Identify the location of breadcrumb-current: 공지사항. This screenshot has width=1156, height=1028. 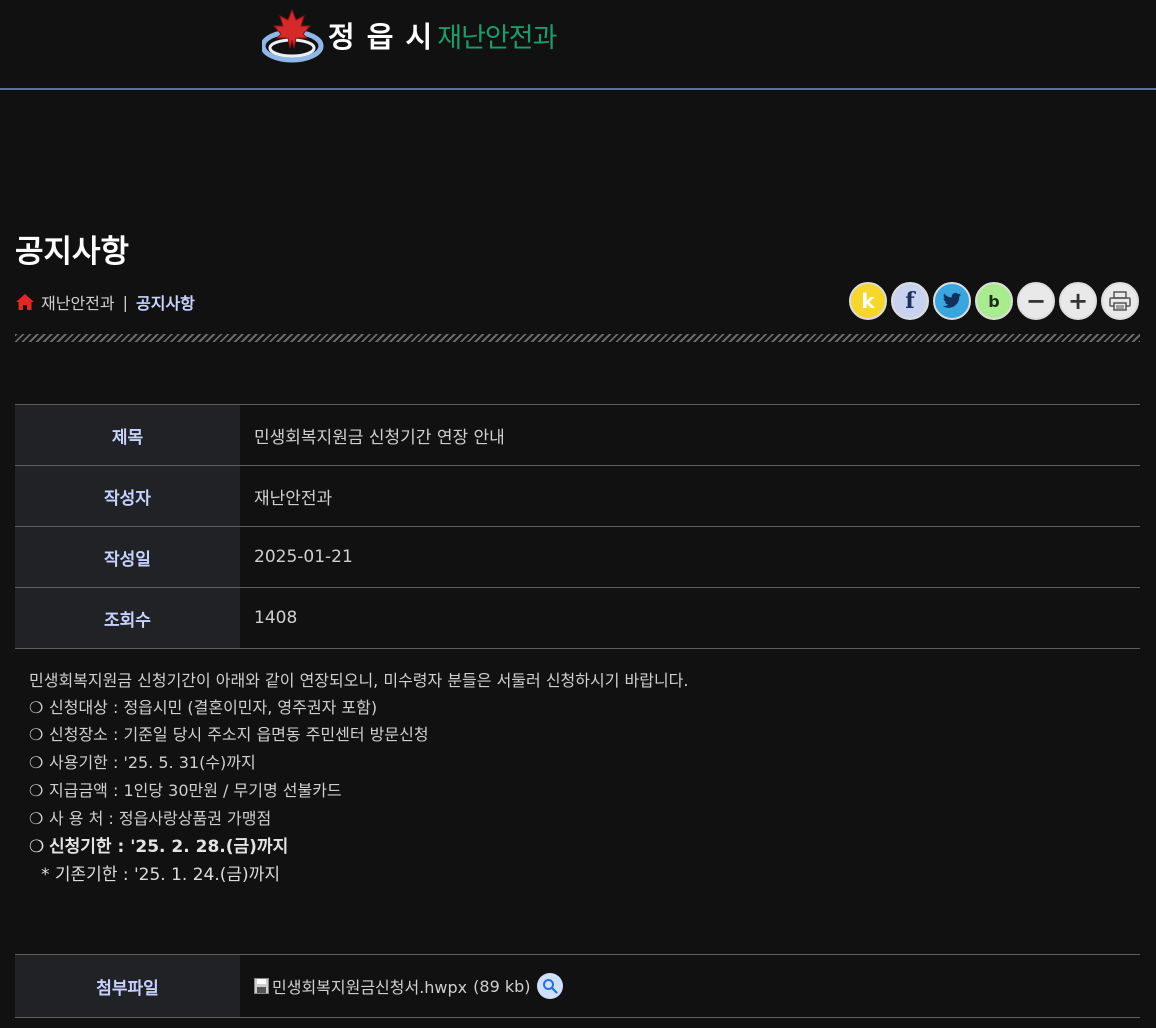
(165, 303).